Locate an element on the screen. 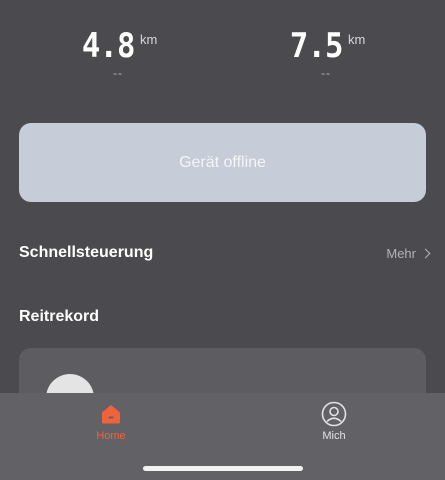 The height and width of the screenshot is (480, 445). home-icon is located at coordinates (111, 414).